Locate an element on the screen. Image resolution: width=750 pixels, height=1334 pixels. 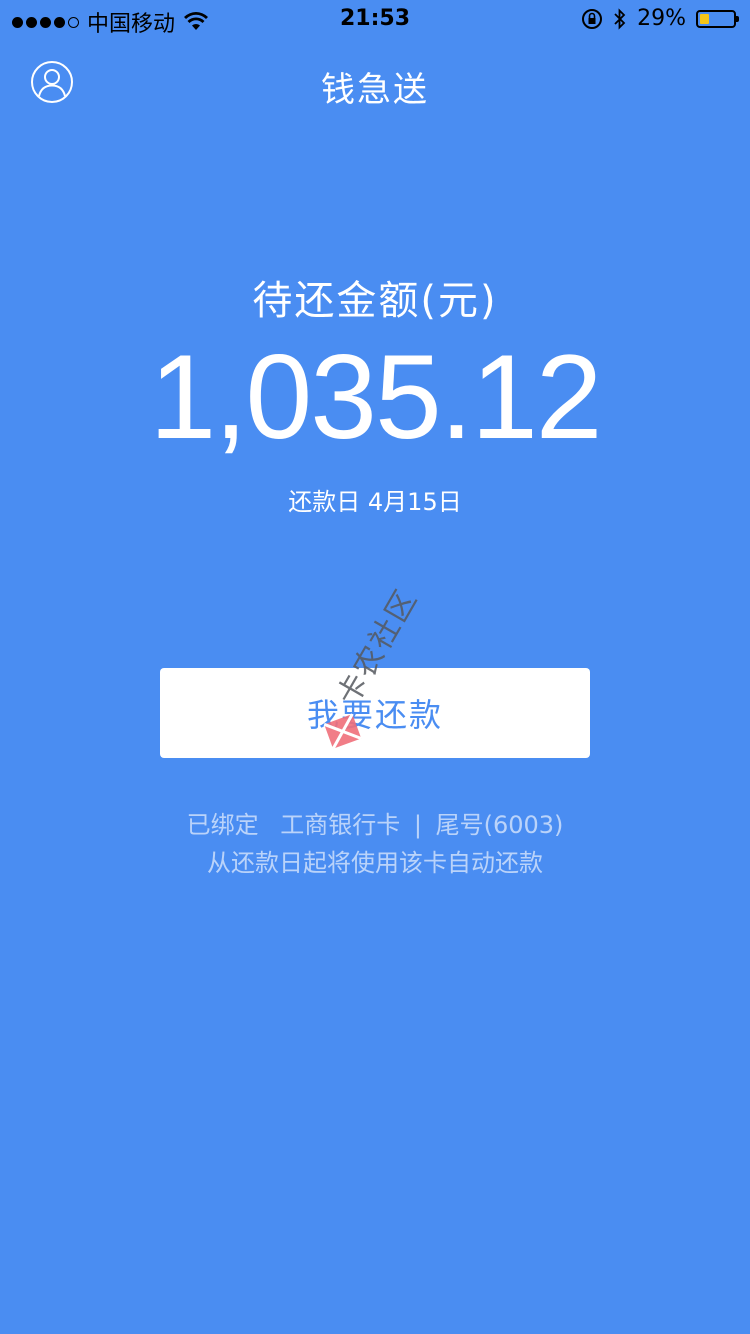
card-tail-number: 尾号(6003) is located at coordinates (499, 825).